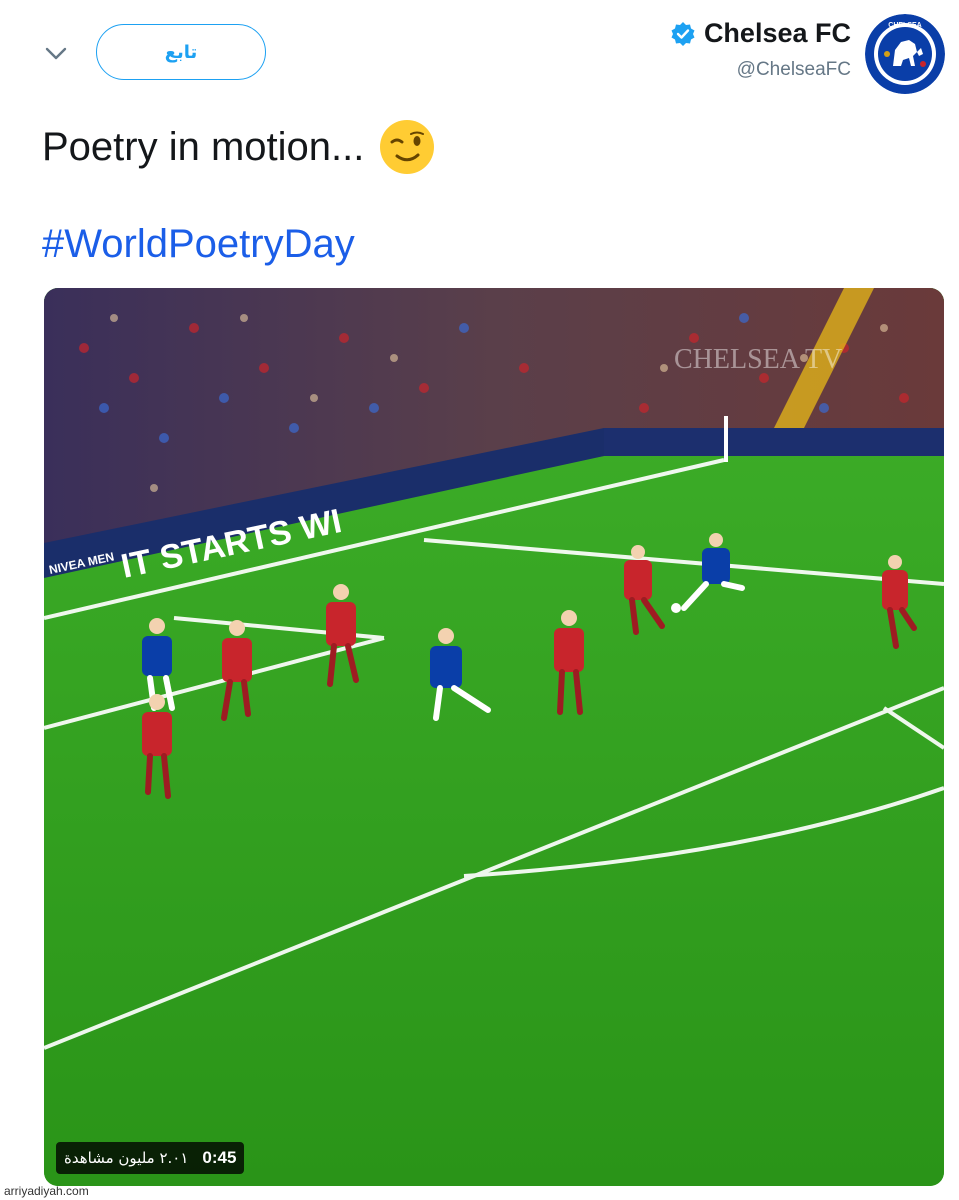 The width and height of the screenshot is (959, 1200). What do you see at coordinates (904, 25) in the screenshot?
I see `avatar-crest-text: CHELSEA` at bounding box center [904, 25].